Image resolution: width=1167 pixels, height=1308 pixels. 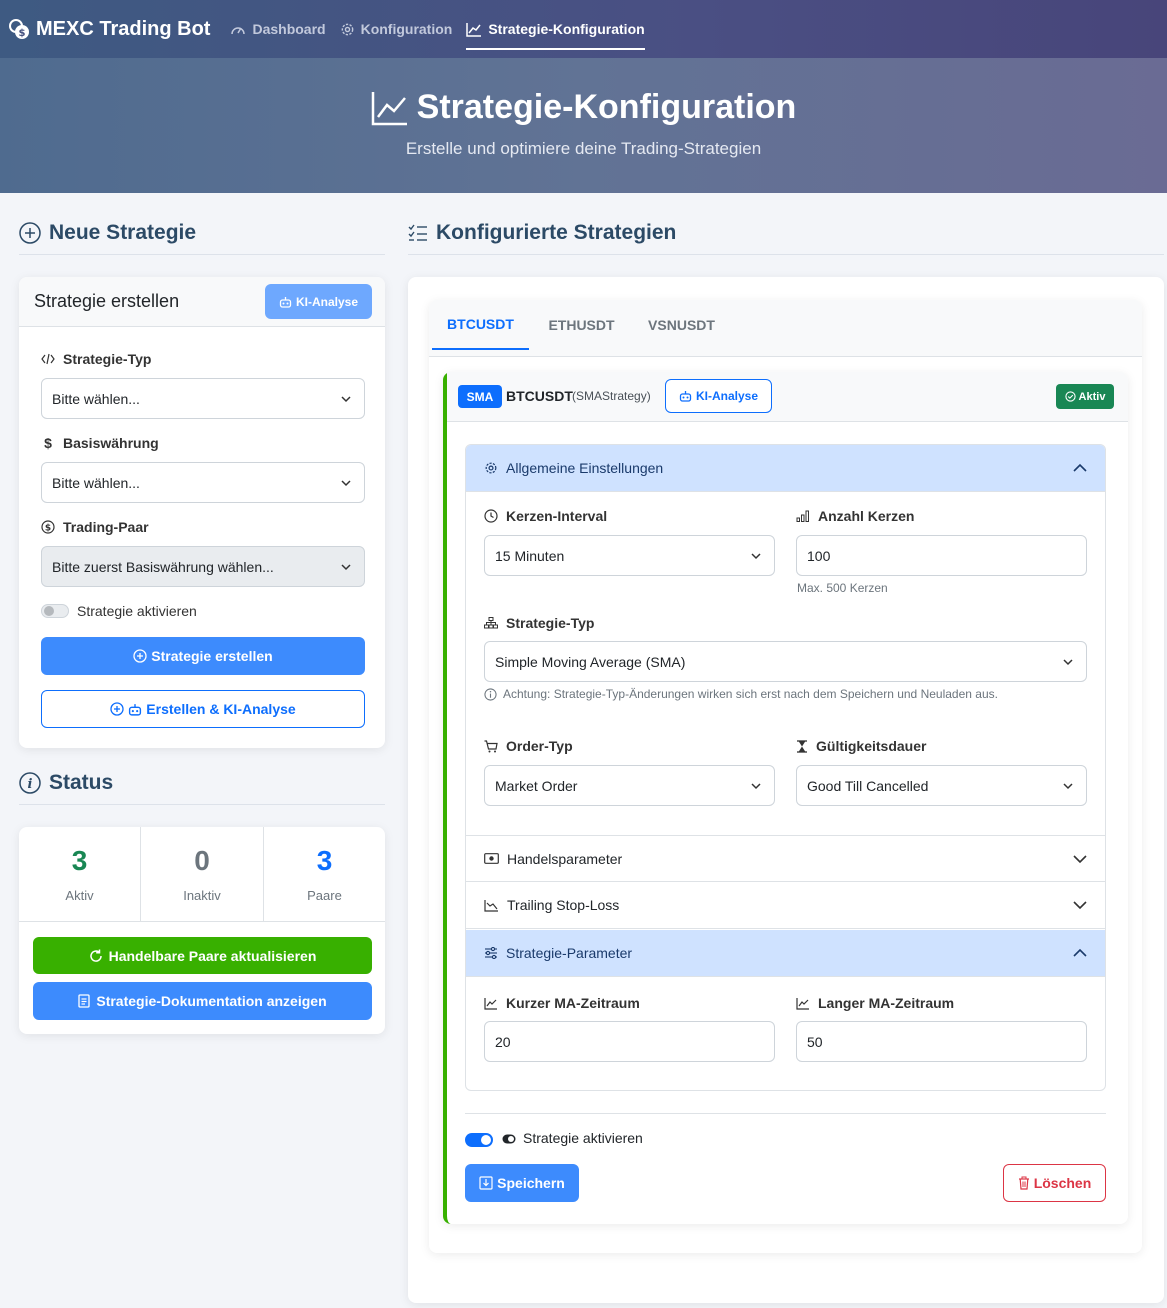 I want to click on stat-active-label: Aktiv, so click(x=79, y=895).